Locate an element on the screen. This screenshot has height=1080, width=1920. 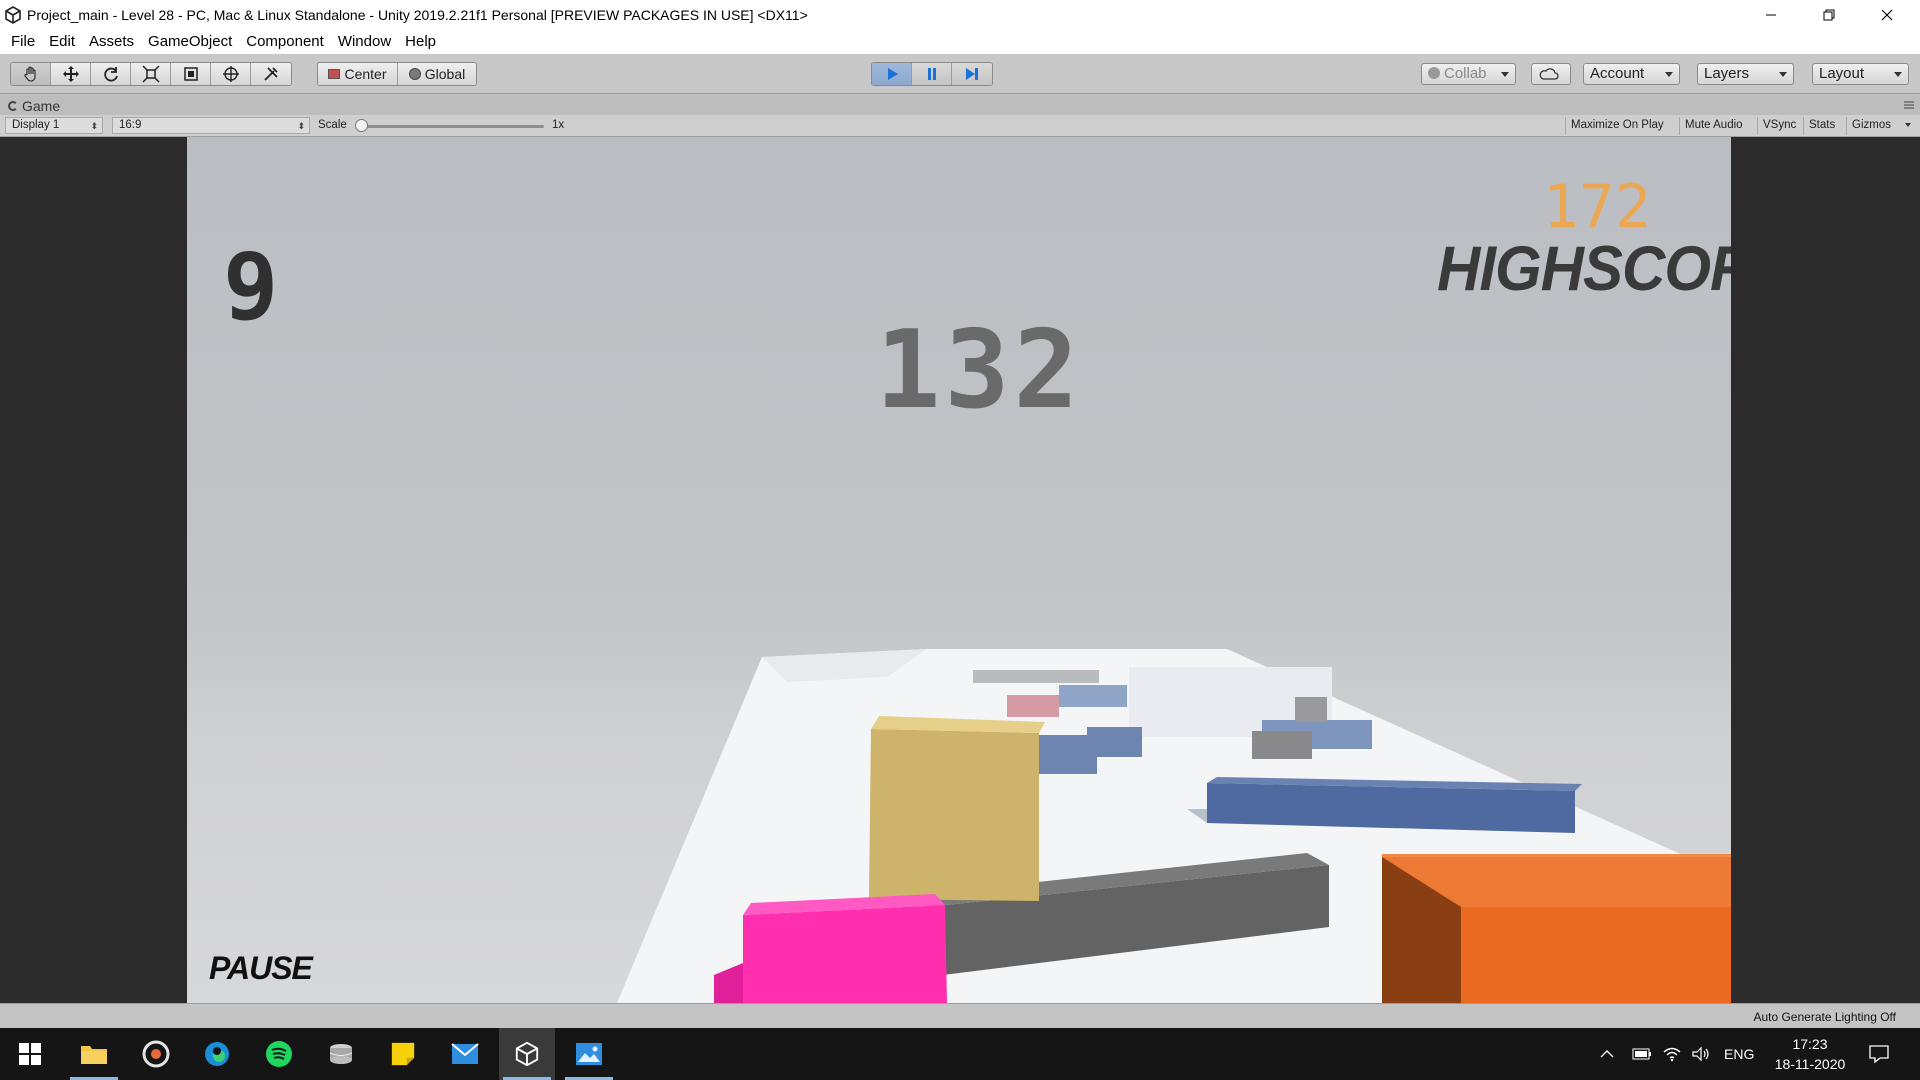
minimize-icon is located at coordinates (1771, 15).